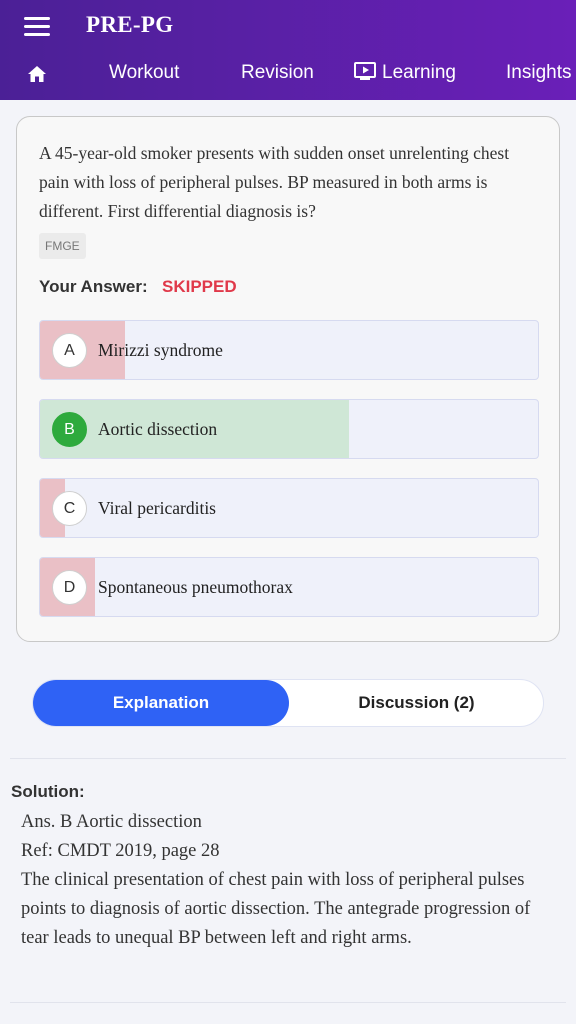 The height and width of the screenshot is (1024, 576). What do you see at coordinates (69, 587) in the screenshot?
I see `option-d-letter: D` at bounding box center [69, 587].